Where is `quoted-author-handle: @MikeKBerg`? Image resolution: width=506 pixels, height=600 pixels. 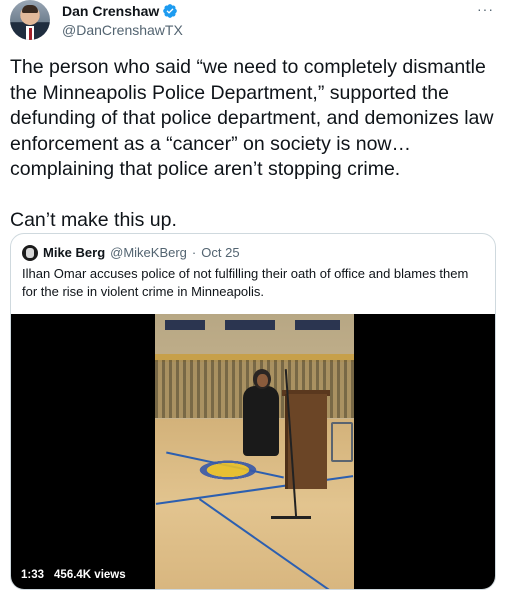 quoted-author-handle: @MikeKBerg is located at coordinates (148, 253).